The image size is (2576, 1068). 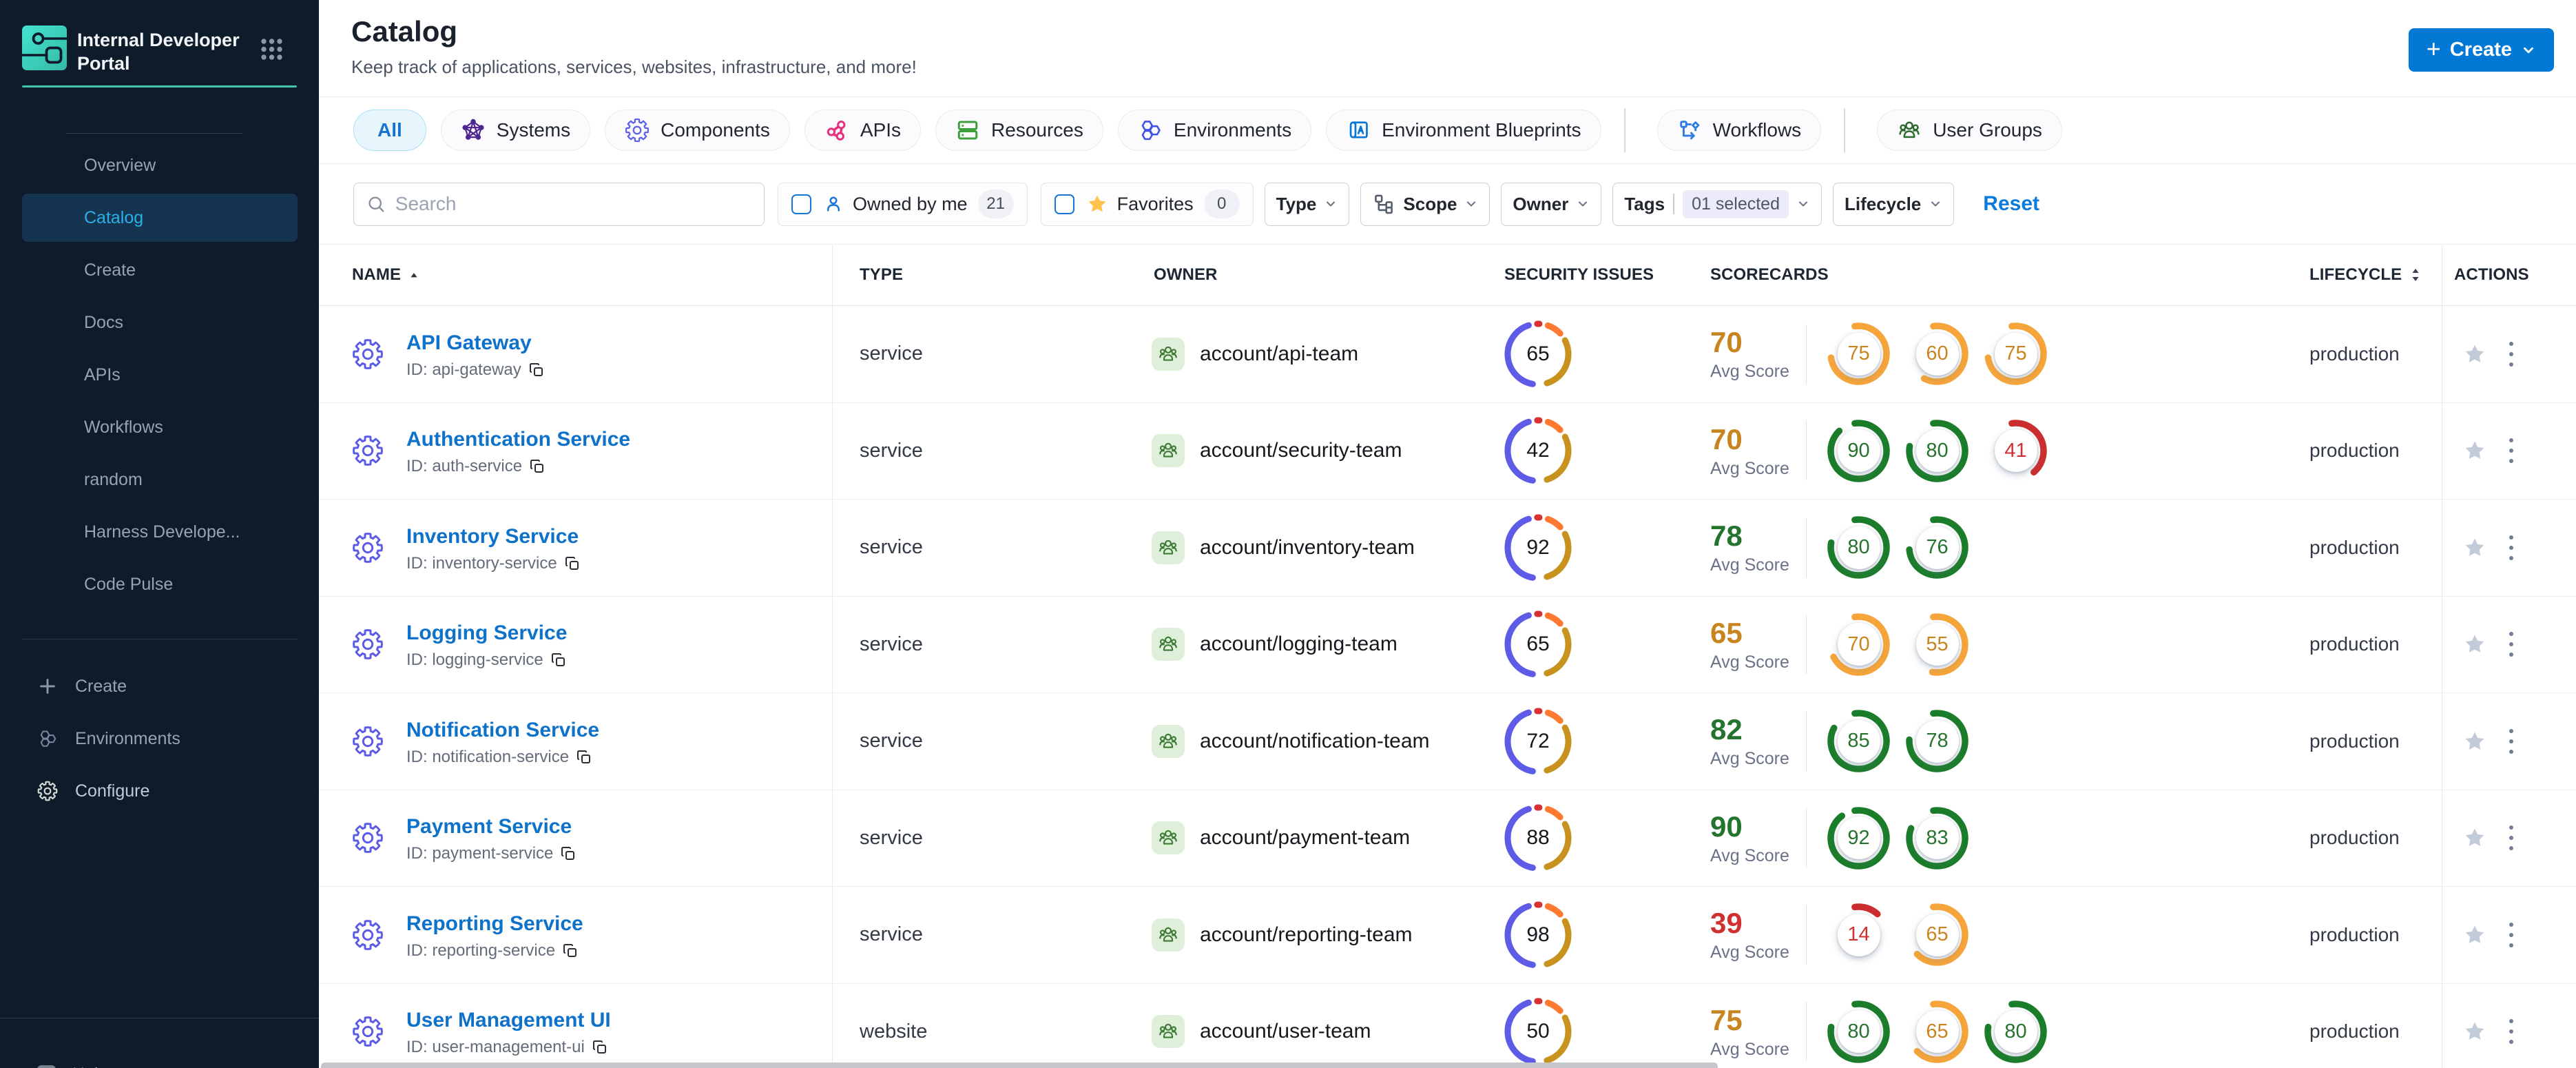 What do you see at coordinates (475, 343) in the screenshot?
I see `entity-name-link: API Gateway` at bounding box center [475, 343].